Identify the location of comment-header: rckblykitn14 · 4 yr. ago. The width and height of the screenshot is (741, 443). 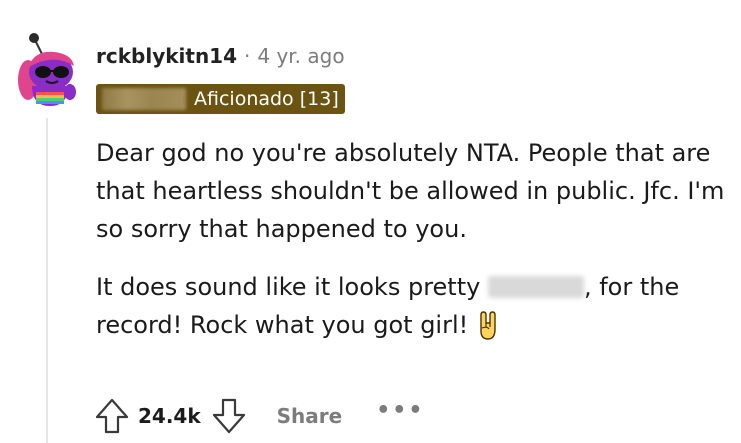
(220, 56).